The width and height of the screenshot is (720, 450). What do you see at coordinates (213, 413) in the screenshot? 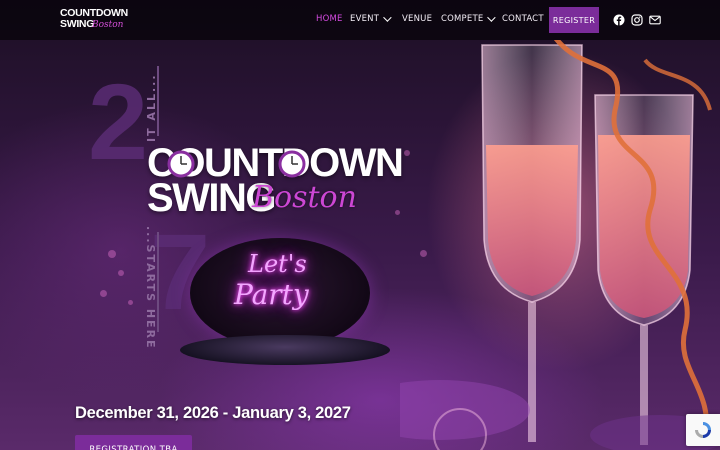
I see `event-dates: December 31, 2026 - January 3, 2027` at bounding box center [213, 413].